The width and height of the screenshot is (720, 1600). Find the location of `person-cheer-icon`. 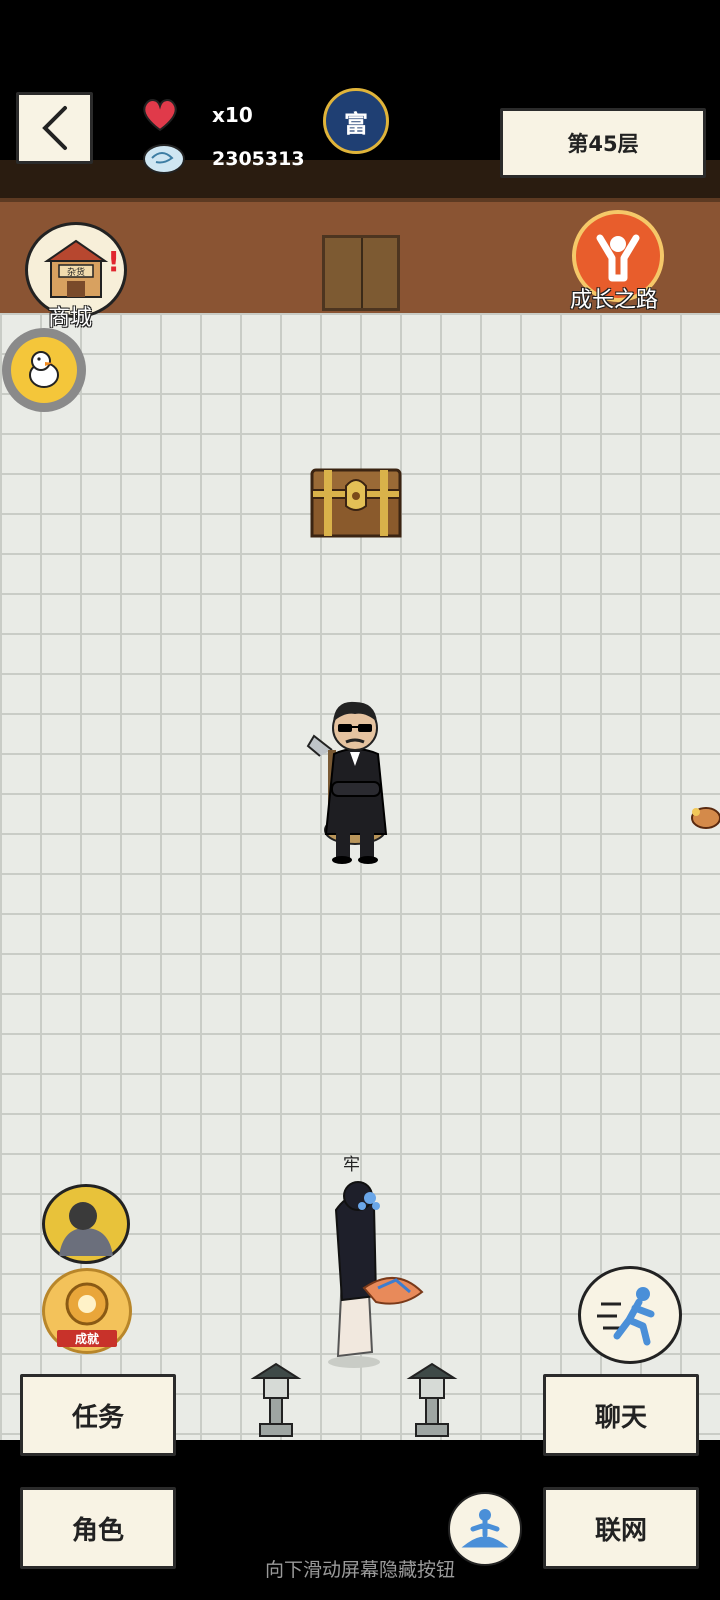

person-cheer-icon is located at coordinates (618, 258).